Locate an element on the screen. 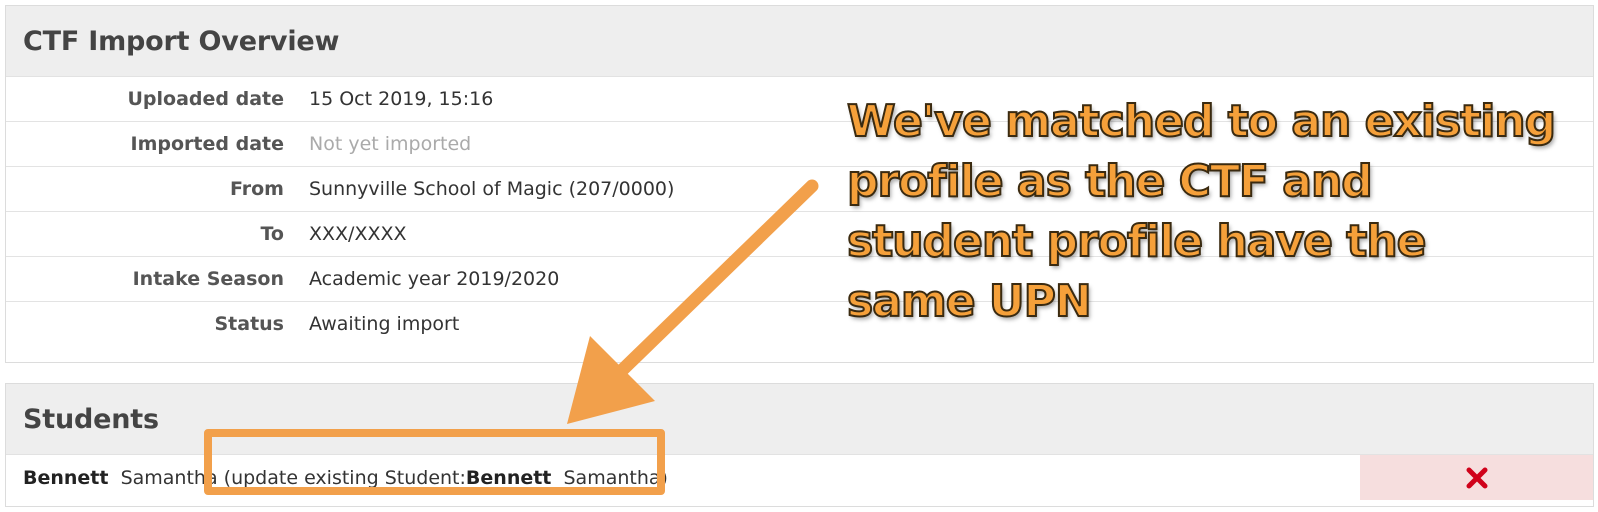 This screenshot has width=1598, height=512. intake-season-label: Intake Season is located at coordinates (208, 279).